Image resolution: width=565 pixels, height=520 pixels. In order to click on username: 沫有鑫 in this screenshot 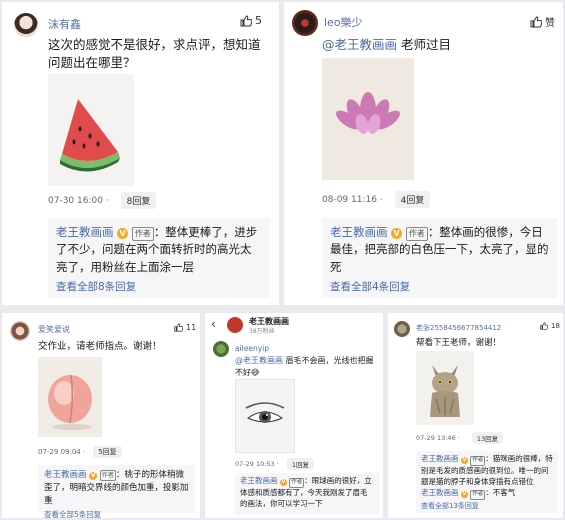, I will do `click(64, 24)`.